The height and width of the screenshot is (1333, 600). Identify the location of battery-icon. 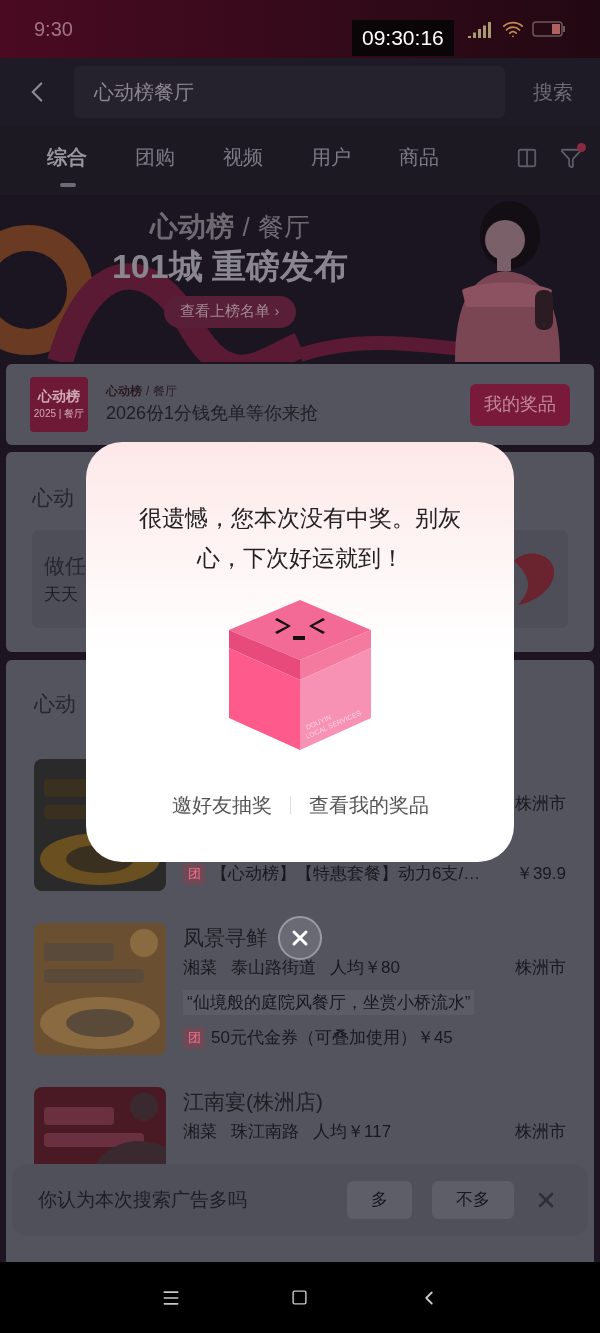
(549, 29).